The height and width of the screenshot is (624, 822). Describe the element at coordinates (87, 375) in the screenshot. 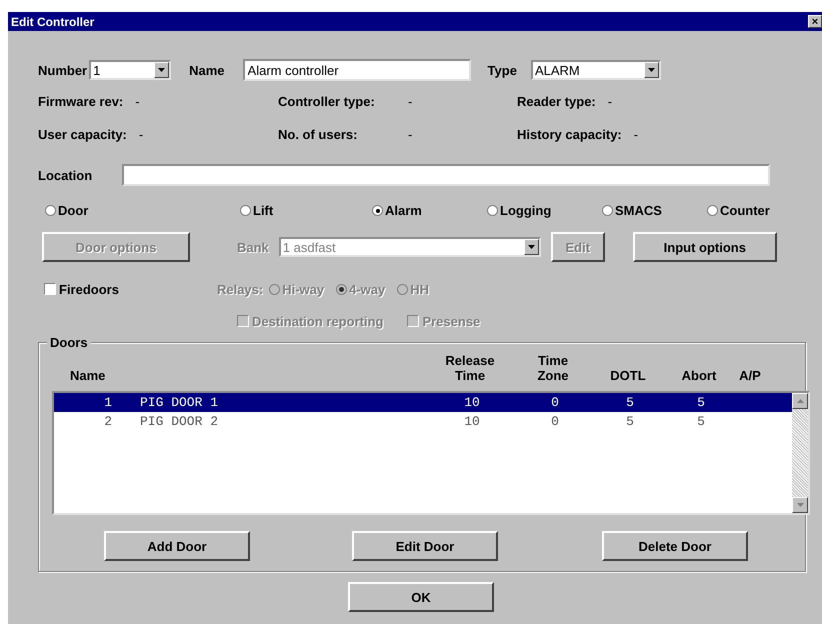

I see `column-header: Name` at that location.